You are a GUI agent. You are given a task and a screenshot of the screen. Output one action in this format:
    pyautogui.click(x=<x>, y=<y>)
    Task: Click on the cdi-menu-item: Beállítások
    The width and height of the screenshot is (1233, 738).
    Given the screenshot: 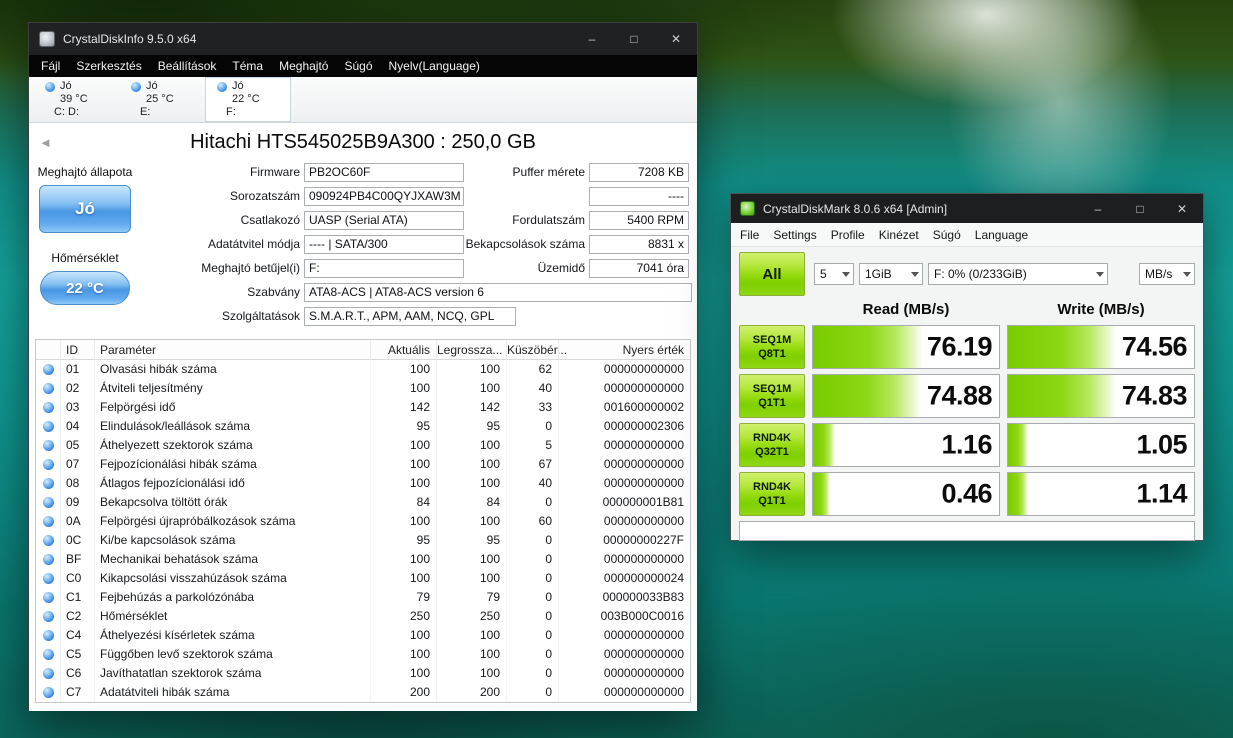 What is the action you would take?
    pyautogui.click(x=187, y=66)
    